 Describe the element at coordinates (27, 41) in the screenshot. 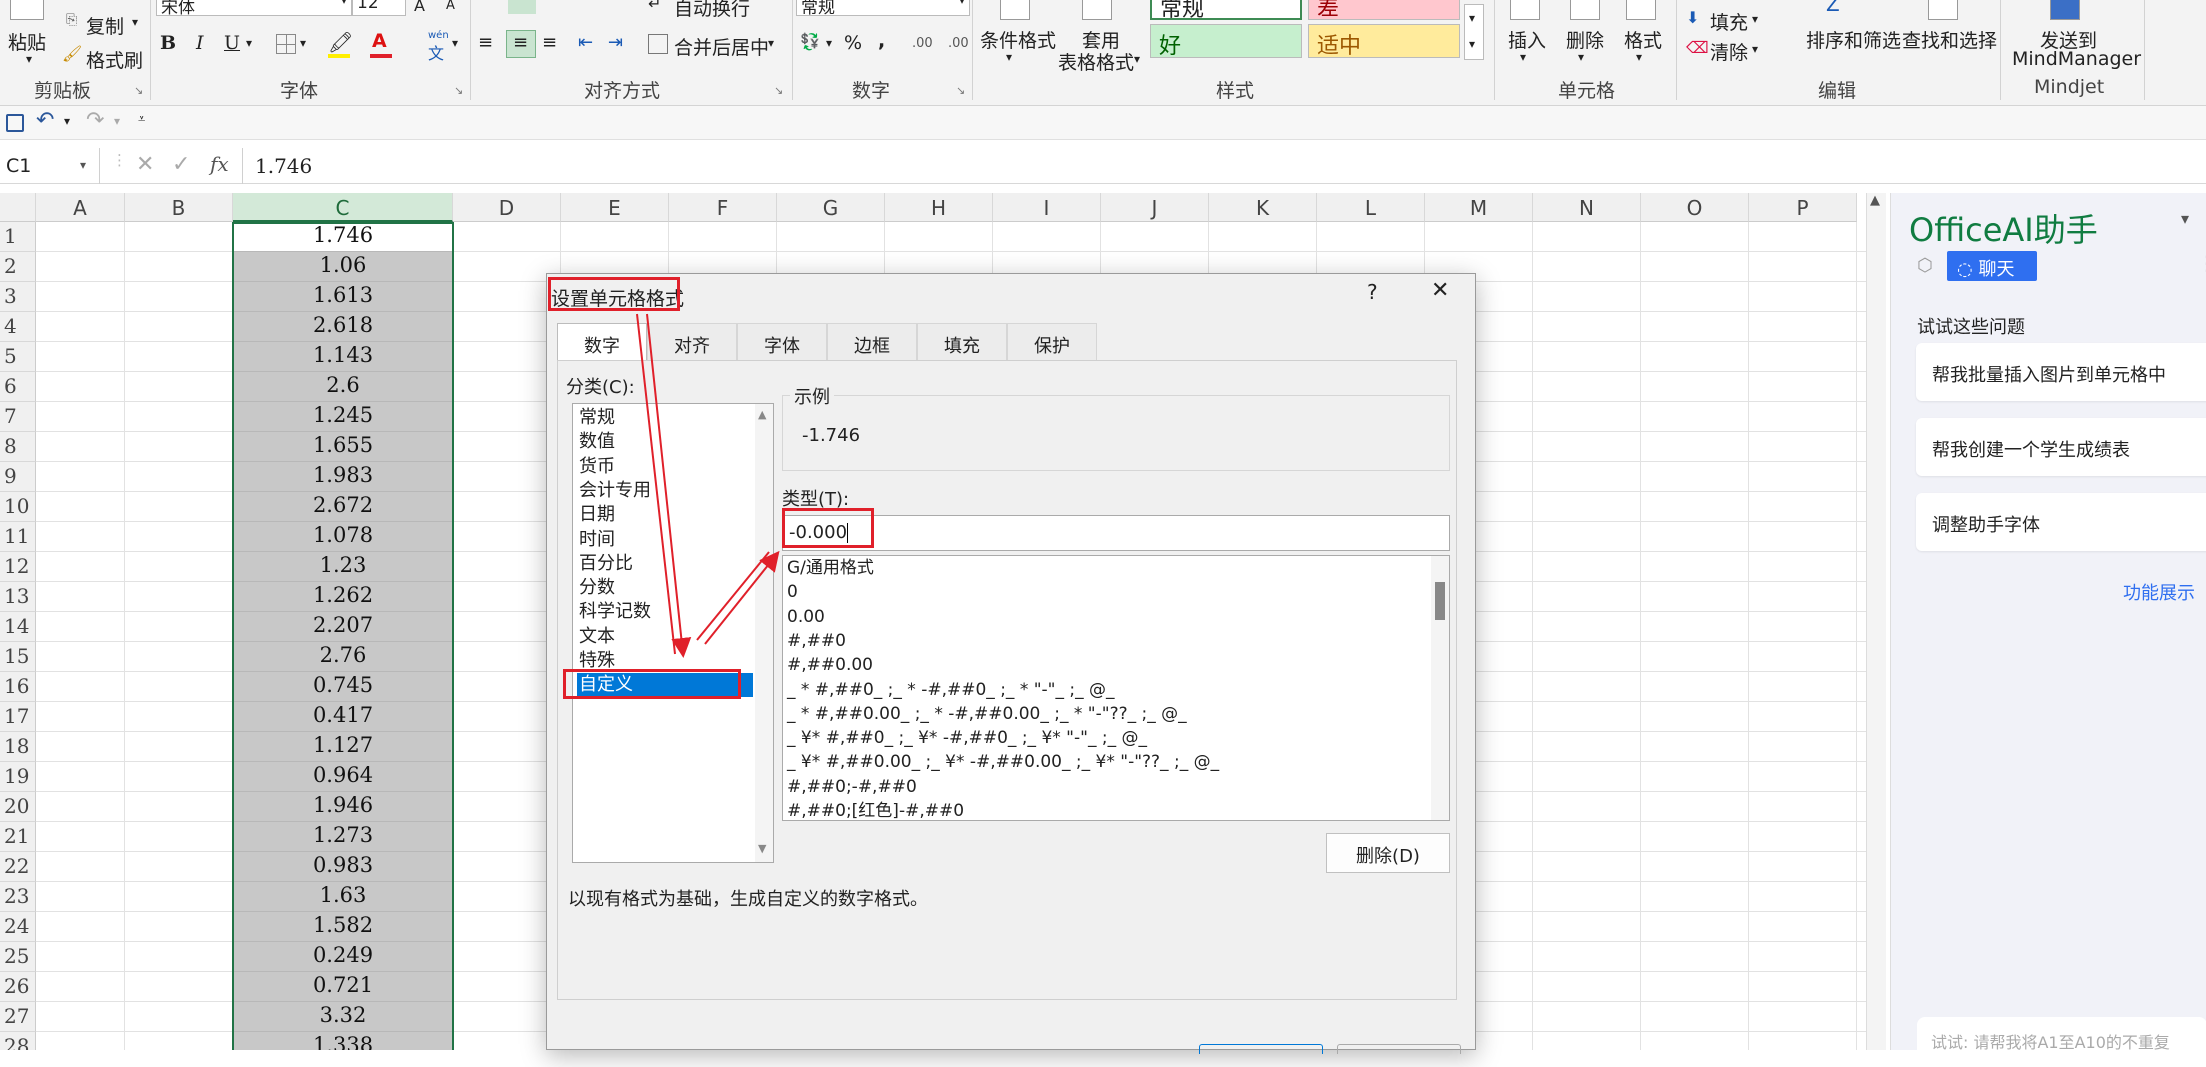

I see `paste-button: 粘贴` at that location.